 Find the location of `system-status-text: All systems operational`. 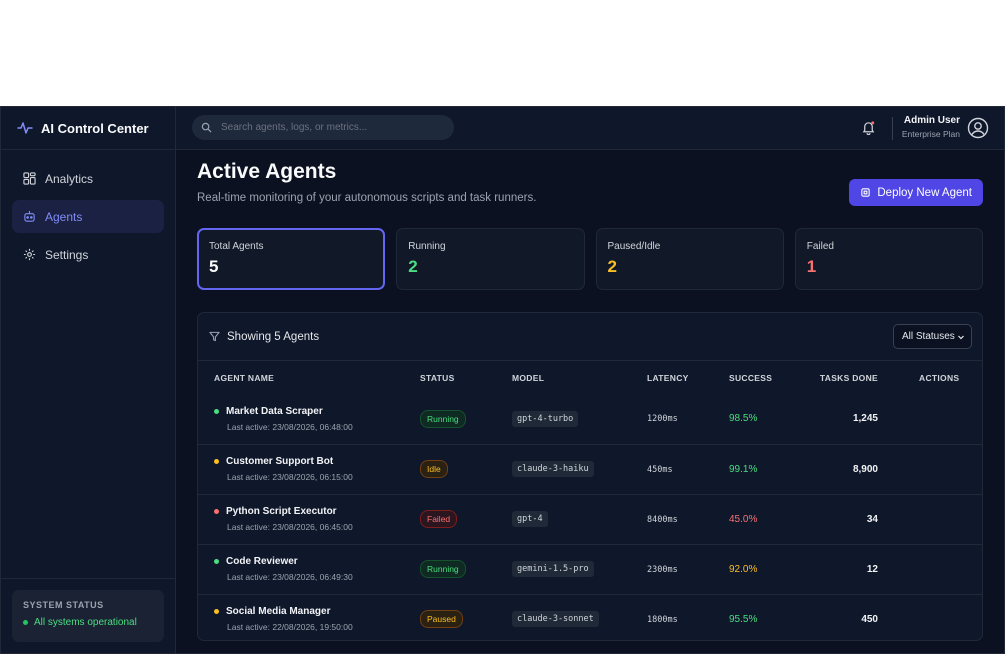

system-status-text: All systems operational is located at coordinates (85, 622).